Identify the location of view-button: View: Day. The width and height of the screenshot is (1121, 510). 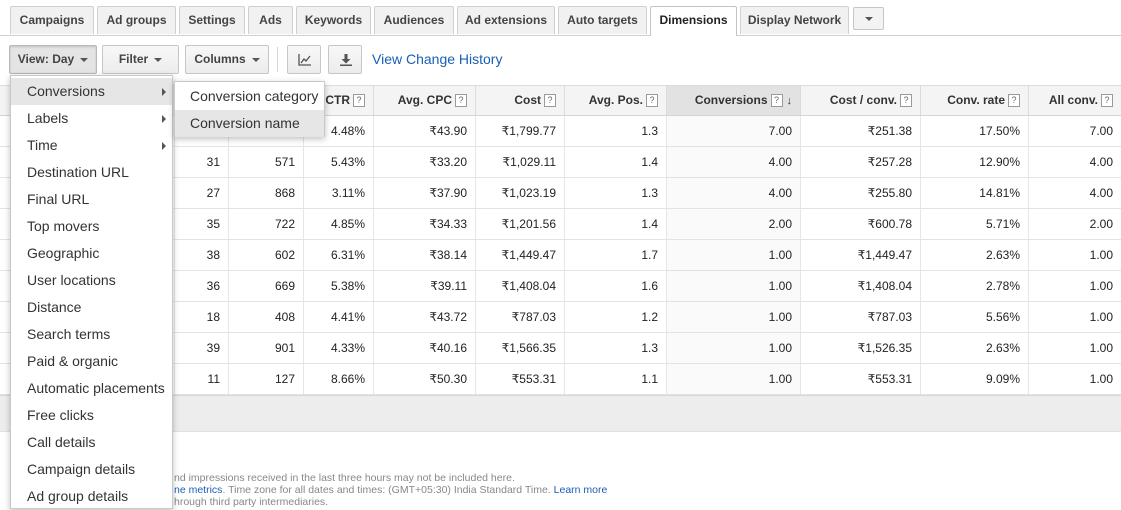
(53, 59).